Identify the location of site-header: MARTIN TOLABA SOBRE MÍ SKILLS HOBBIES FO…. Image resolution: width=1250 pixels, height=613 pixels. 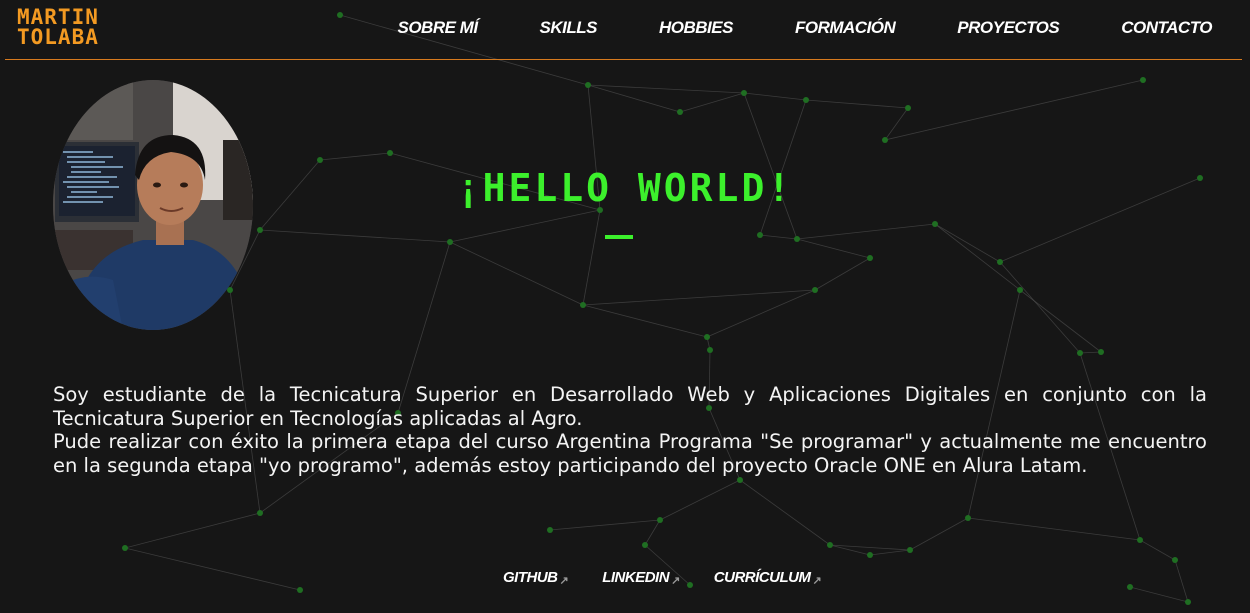
(625, 30).